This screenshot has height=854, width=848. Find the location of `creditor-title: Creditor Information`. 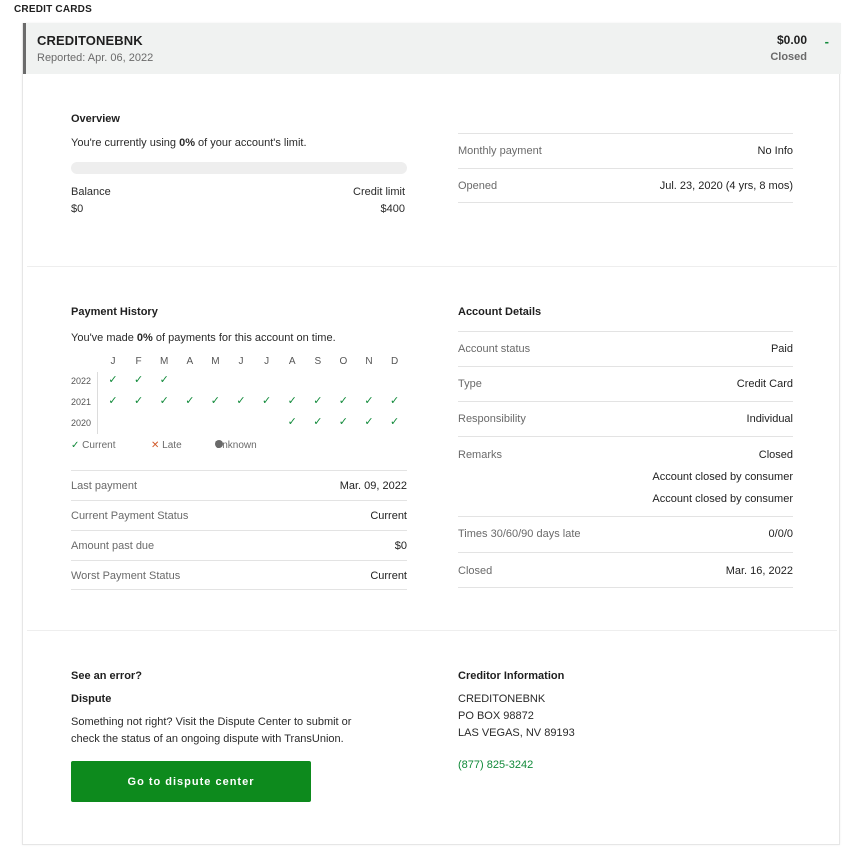

creditor-title: Creditor Information is located at coordinates (511, 676).